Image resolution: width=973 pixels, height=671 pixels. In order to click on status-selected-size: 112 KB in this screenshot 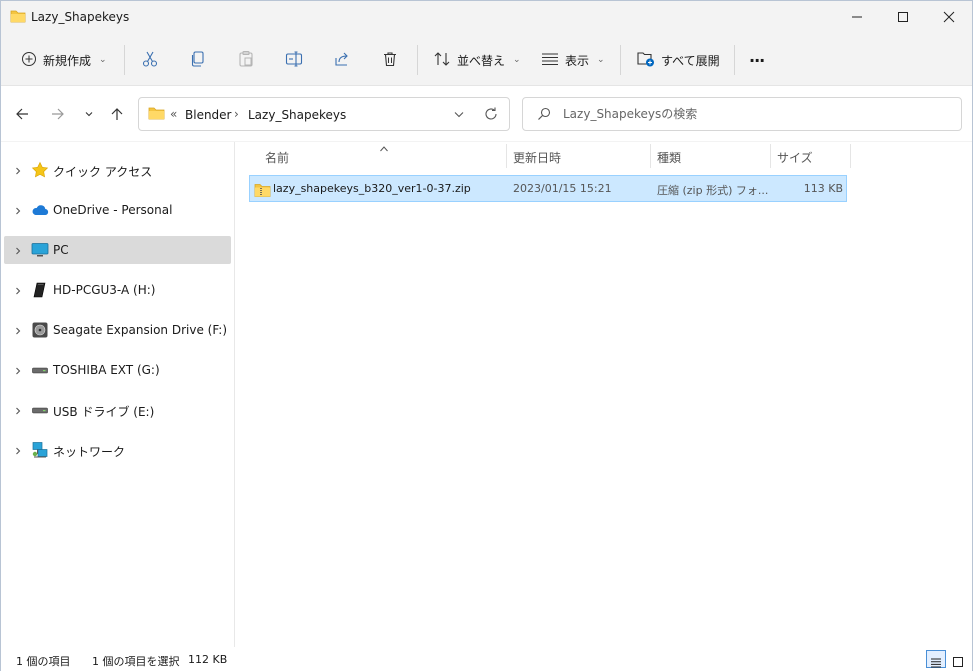, I will do `click(208, 659)`.